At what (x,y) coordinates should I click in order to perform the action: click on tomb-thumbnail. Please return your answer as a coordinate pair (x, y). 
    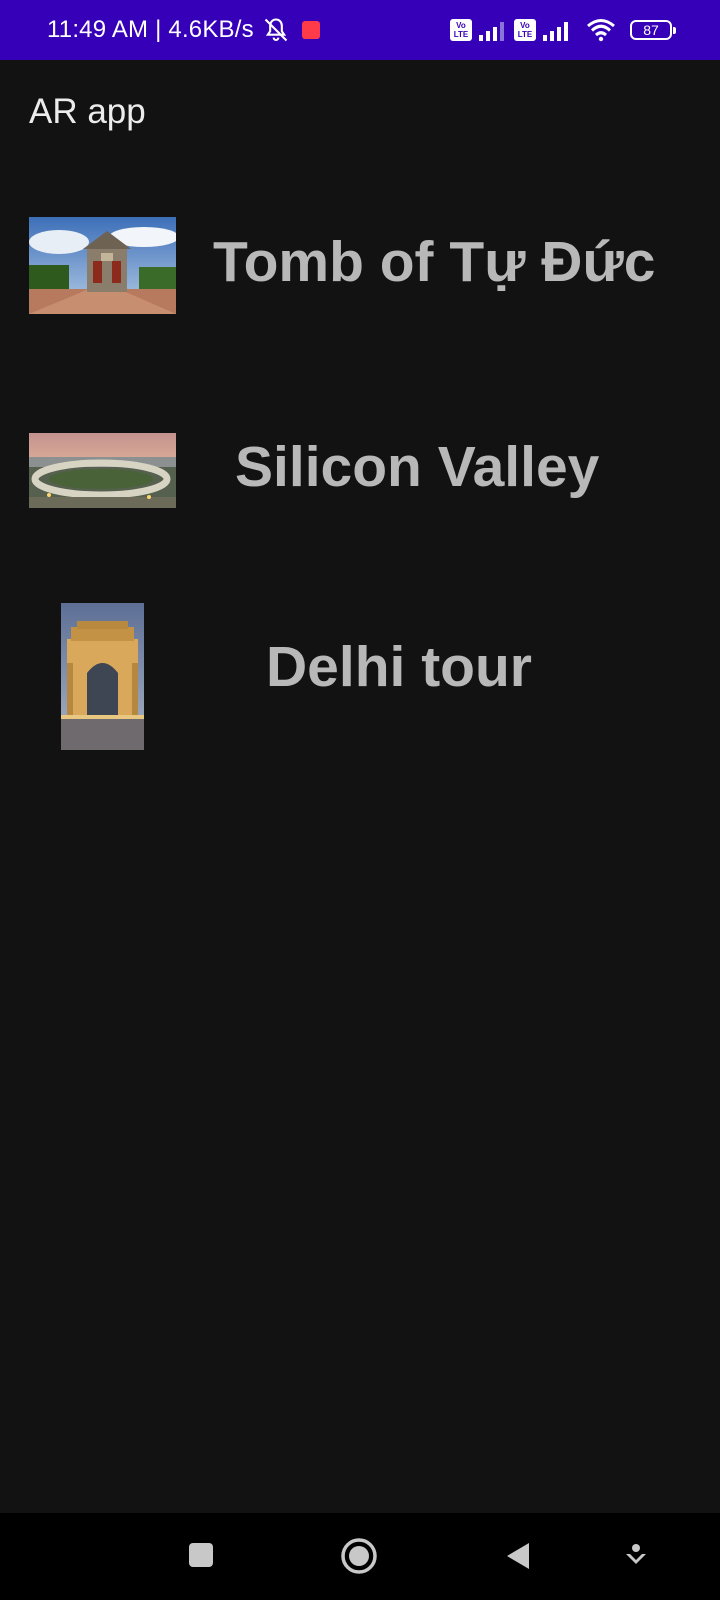
    Looking at the image, I should click on (102, 265).